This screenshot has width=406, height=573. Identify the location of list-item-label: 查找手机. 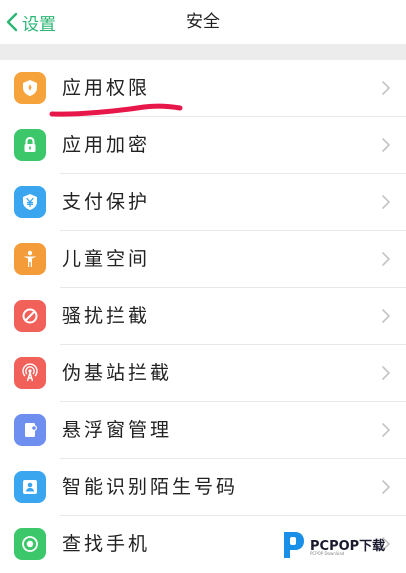
(106, 544).